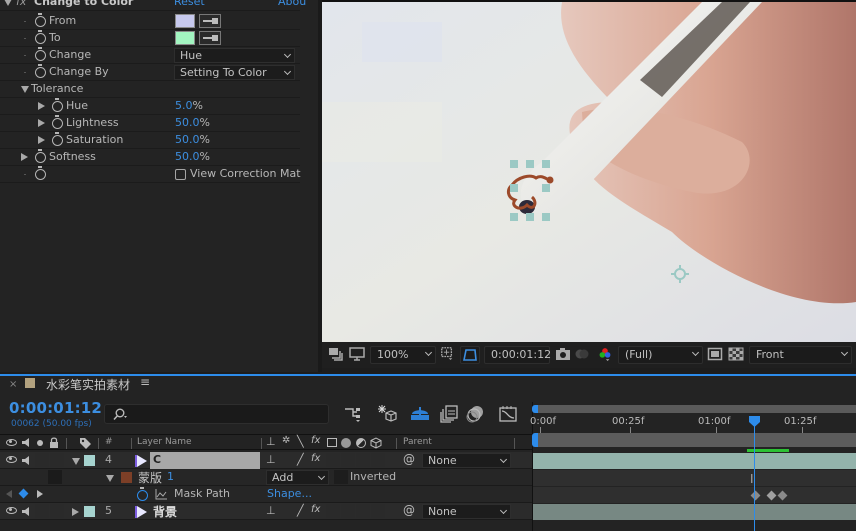  I want to click on column-parent-header: Parent, so click(417, 442).